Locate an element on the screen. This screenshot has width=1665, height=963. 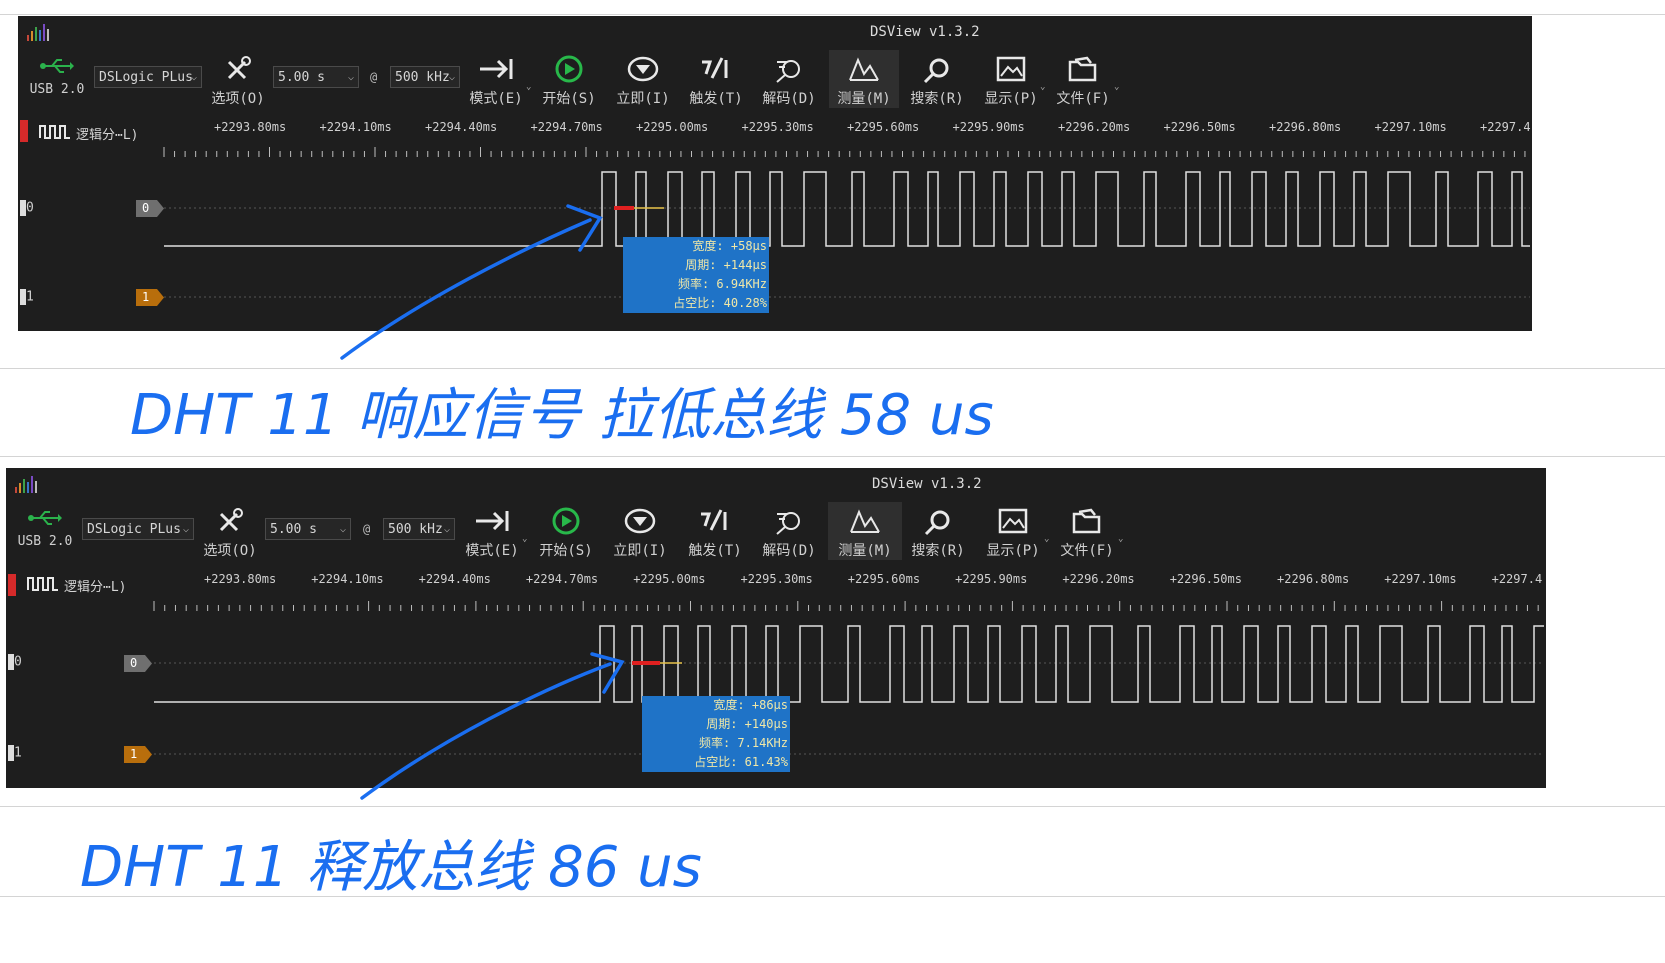
measure-duty: 占空比: 61.43% is located at coordinates (741, 762).